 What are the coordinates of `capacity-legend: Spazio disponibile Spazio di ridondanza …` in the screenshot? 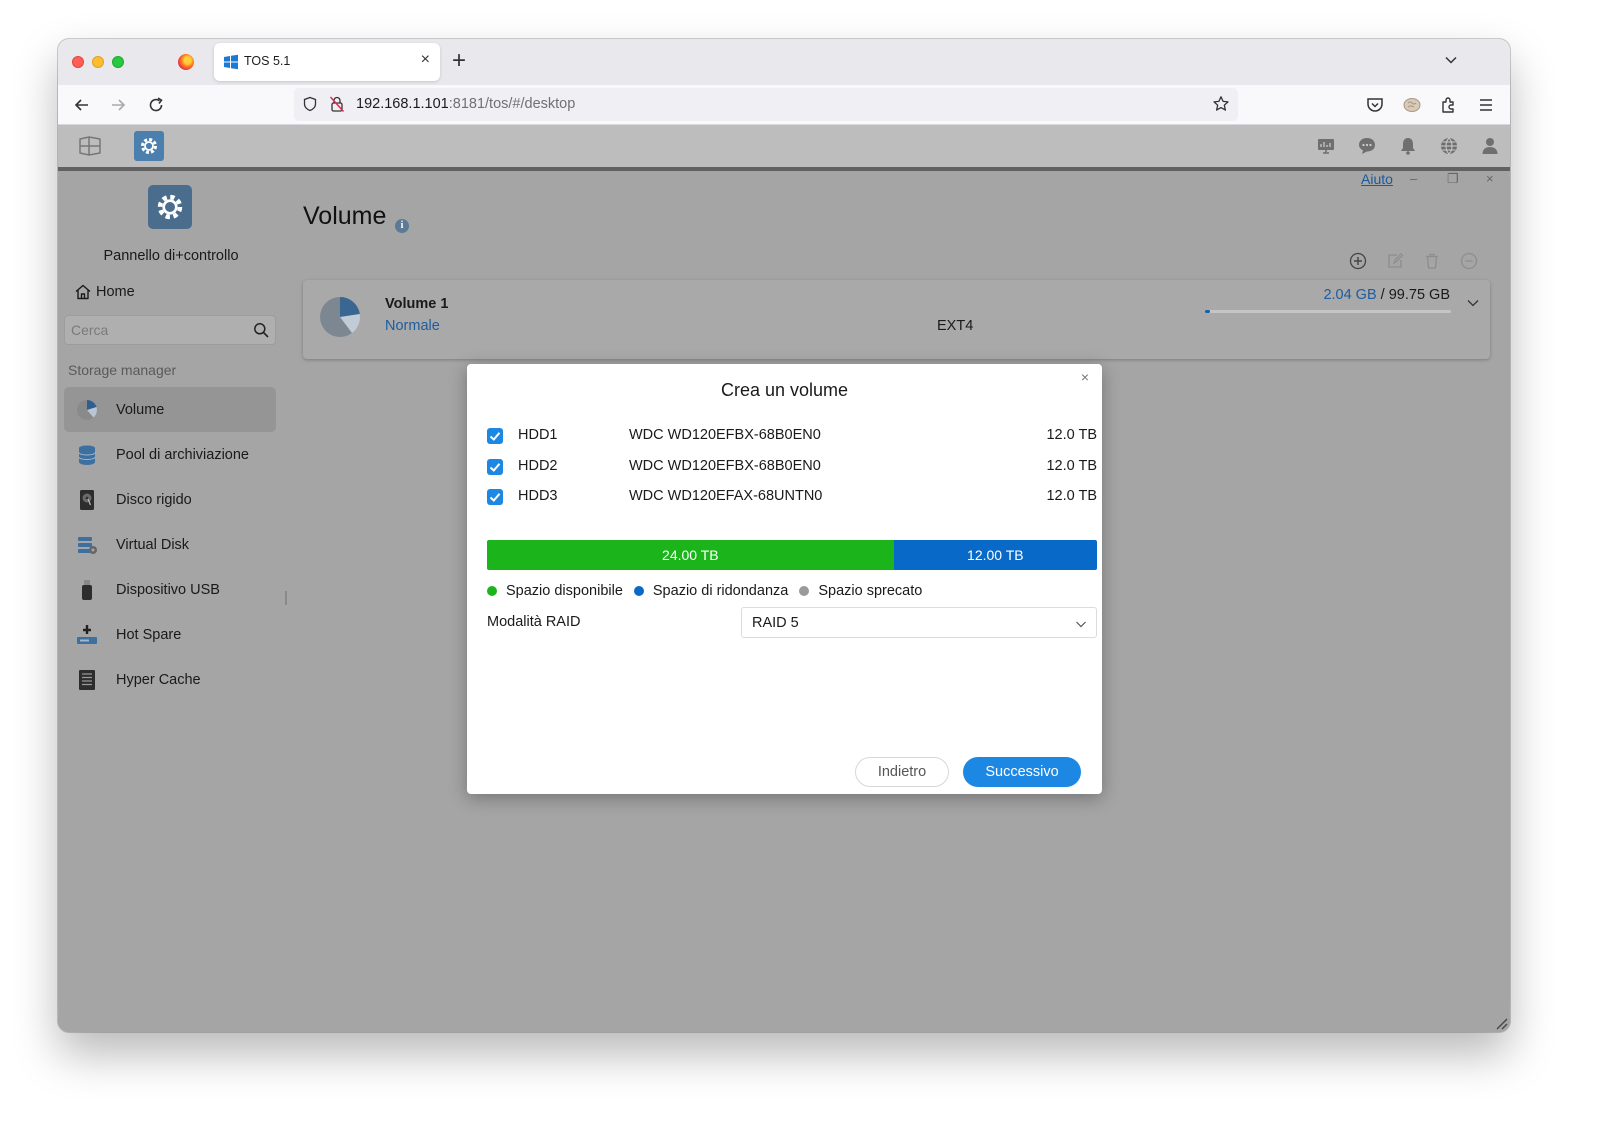 It's located at (704, 591).